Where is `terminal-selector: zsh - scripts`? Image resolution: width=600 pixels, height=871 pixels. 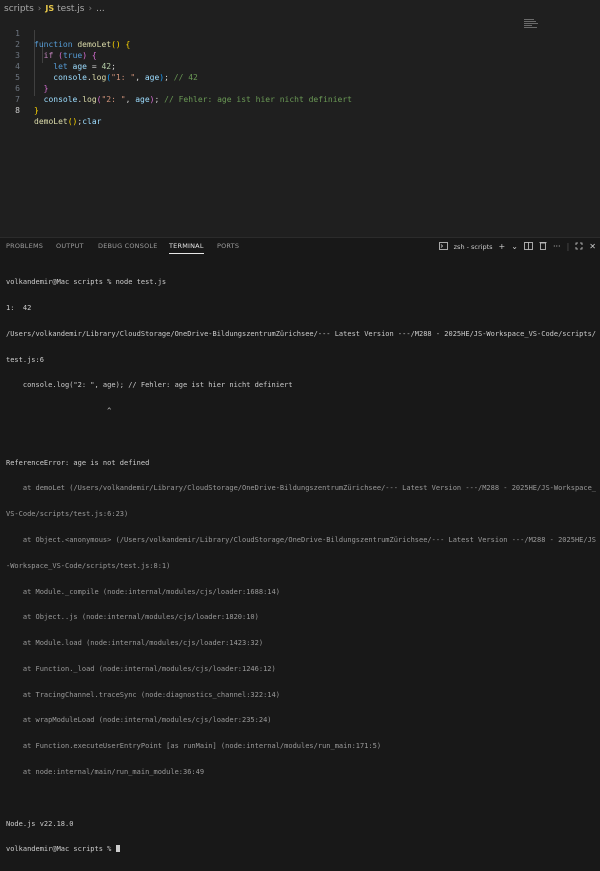 terminal-selector: zsh - scripts is located at coordinates (473, 247).